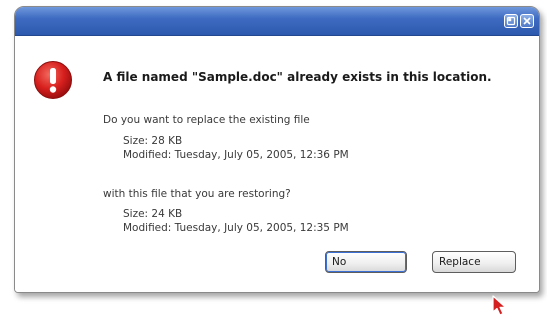  Describe the element at coordinates (197, 194) in the screenshot. I see `restoring-question: with this file that you are restoring?` at that location.